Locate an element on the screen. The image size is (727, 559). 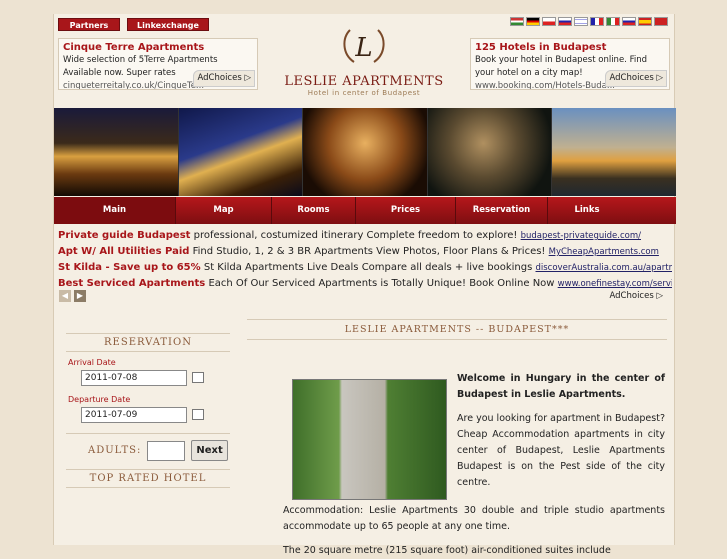
text-ad-url: discoverAustralia.com.au/apartments is located at coordinates (604, 268).